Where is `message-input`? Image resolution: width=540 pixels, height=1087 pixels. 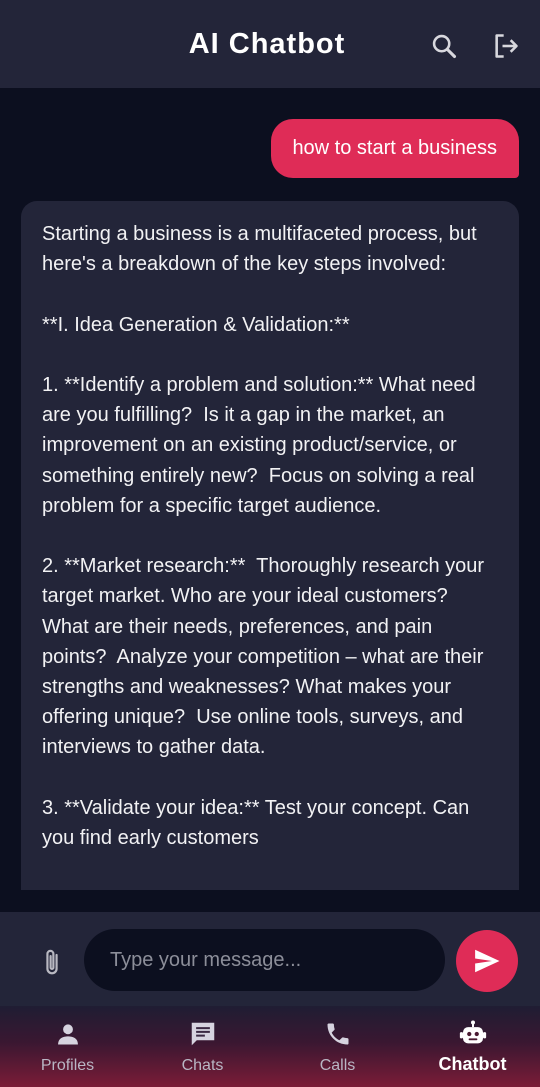
message-input is located at coordinates (264, 960).